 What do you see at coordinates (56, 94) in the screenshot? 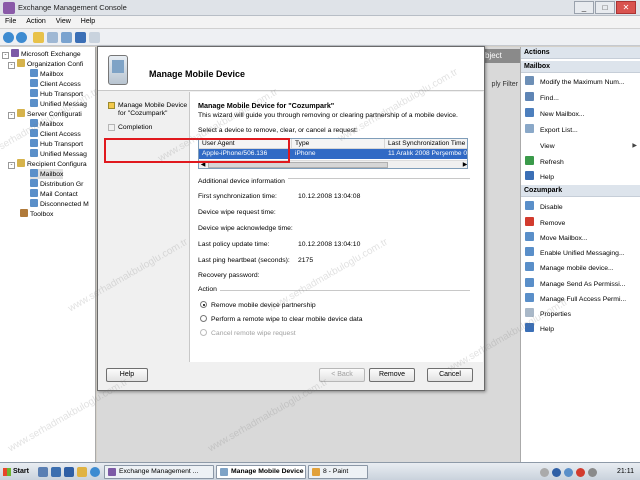
I see `tree-org-hub-transport: Hub Transport` at bounding box center [56, 94].